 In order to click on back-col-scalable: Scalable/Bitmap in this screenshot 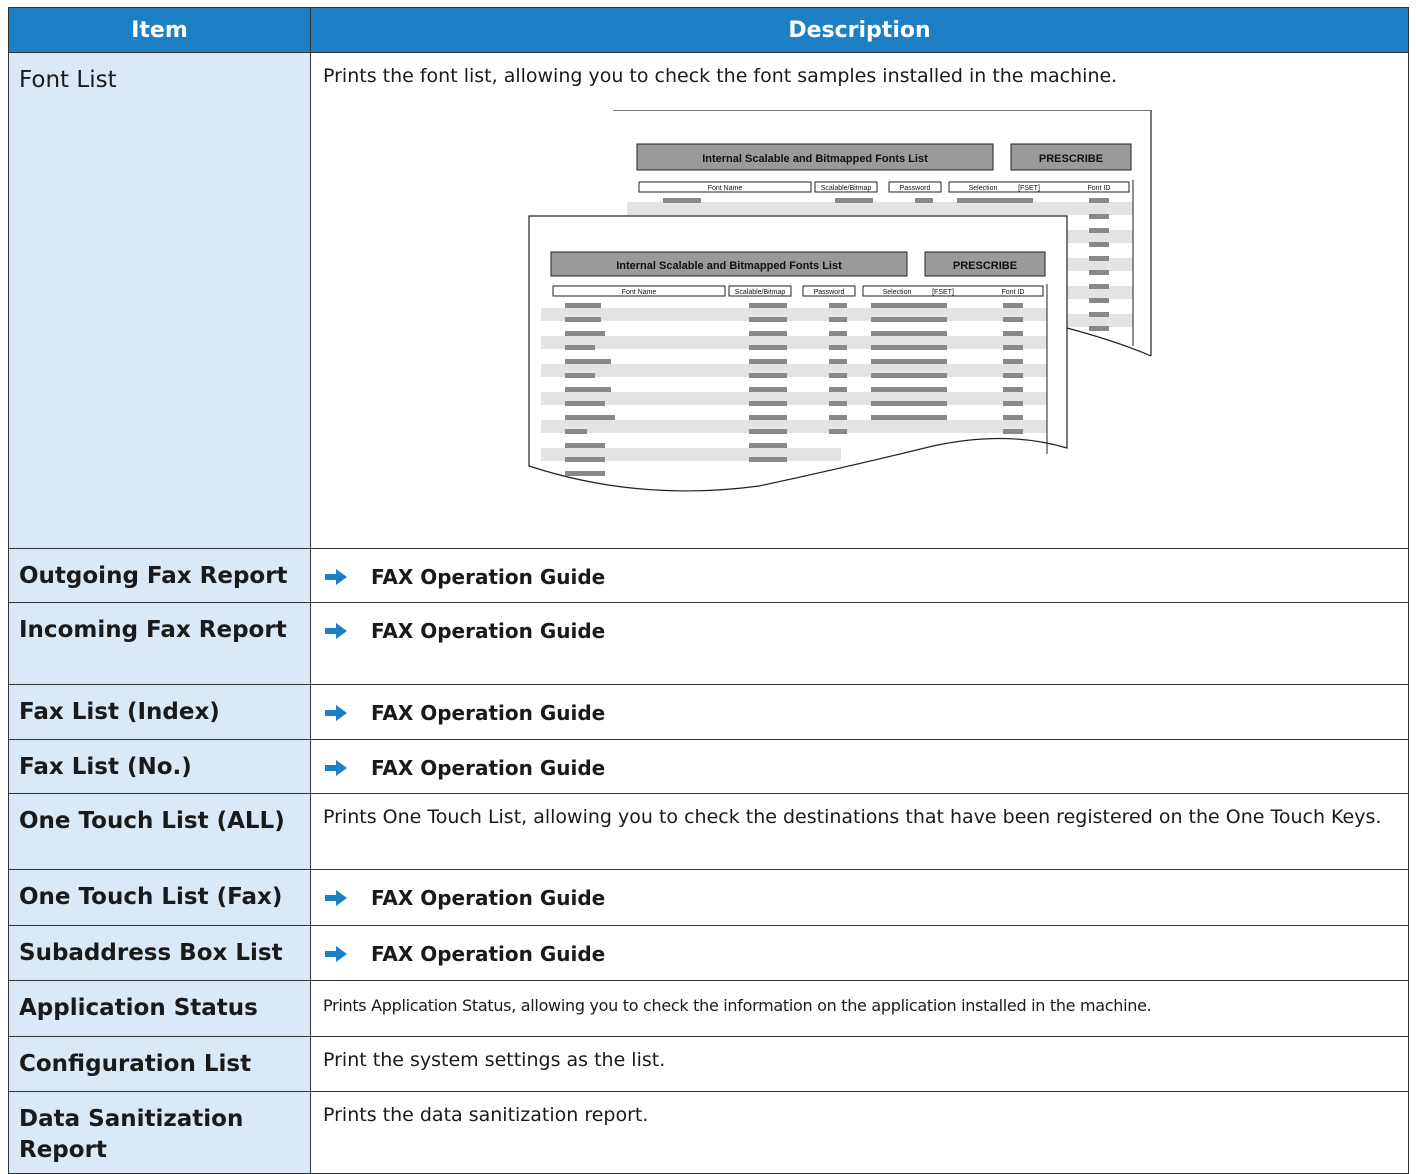, I will do `click(846, 188)`.